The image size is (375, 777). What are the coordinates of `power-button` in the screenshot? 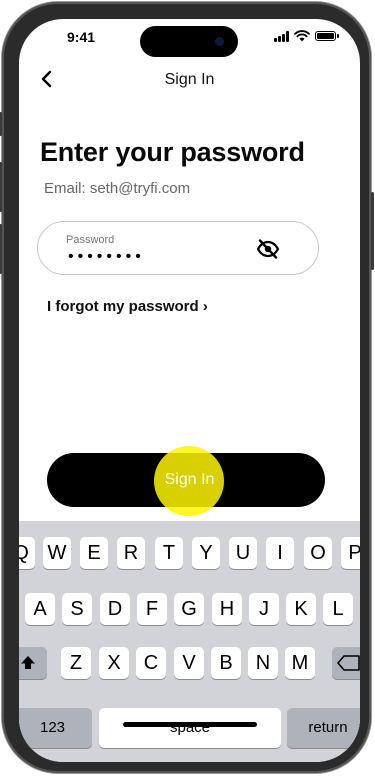 It's located at (372, 231).